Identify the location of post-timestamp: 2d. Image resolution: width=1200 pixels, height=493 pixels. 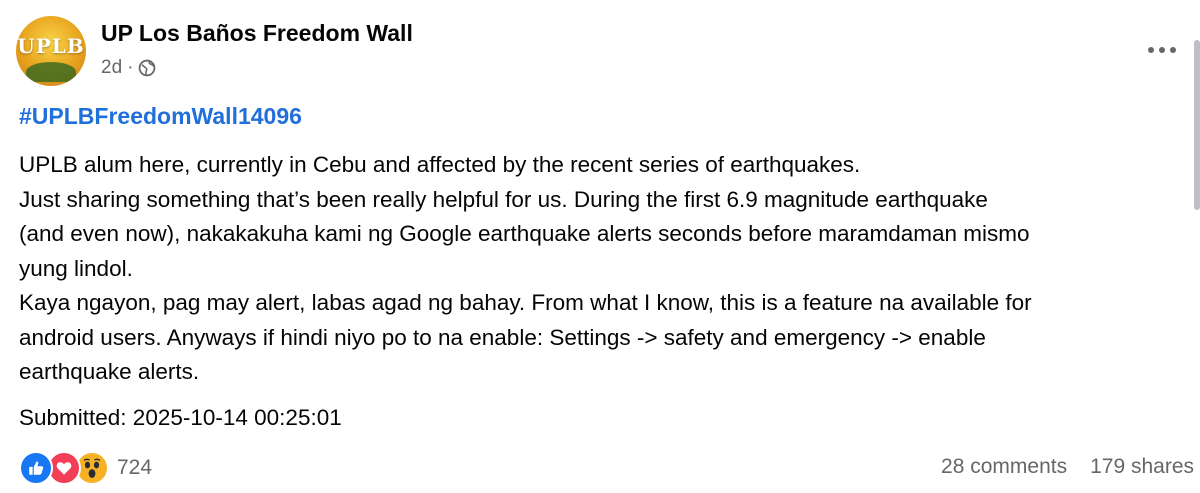
(111, 68).